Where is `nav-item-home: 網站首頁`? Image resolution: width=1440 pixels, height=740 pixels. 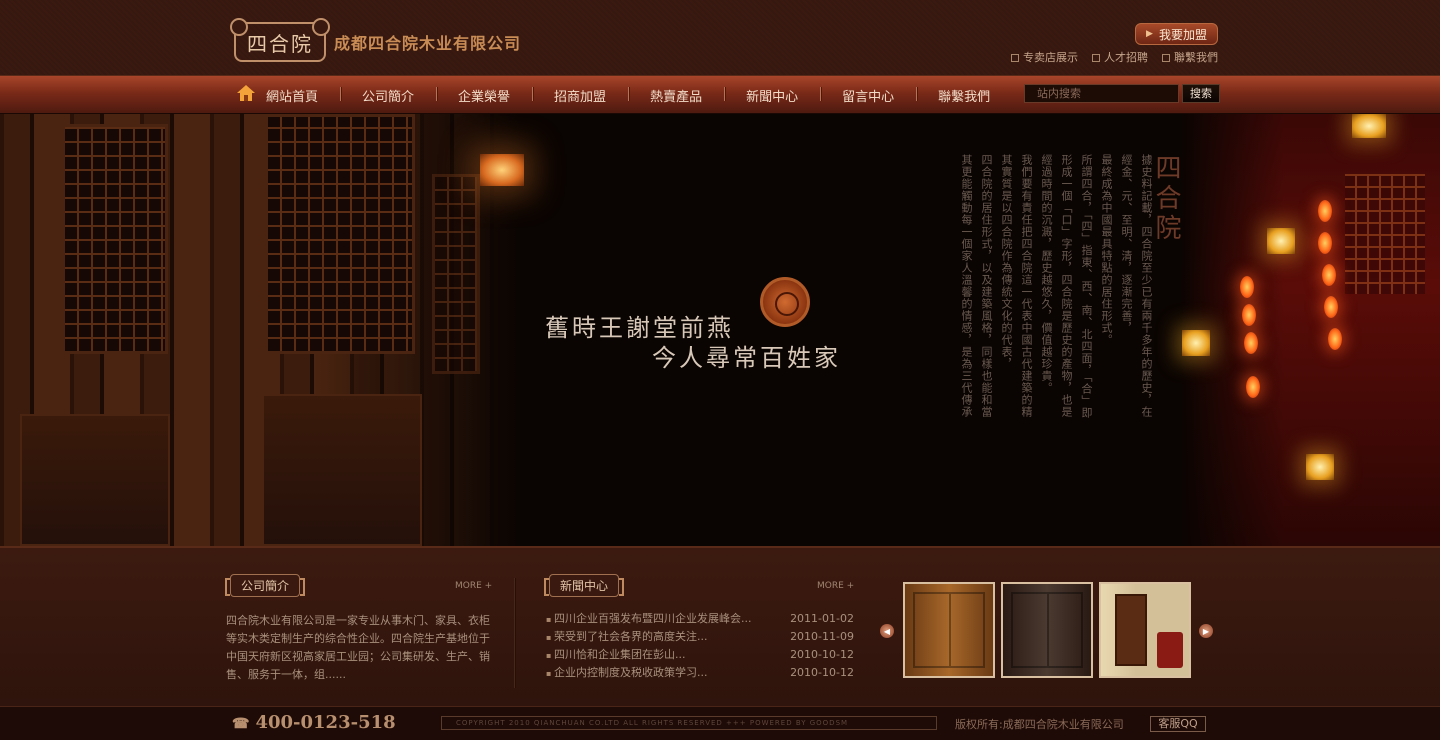
nav-item-home: 網站首頁 is located at coordinates (287, 94).